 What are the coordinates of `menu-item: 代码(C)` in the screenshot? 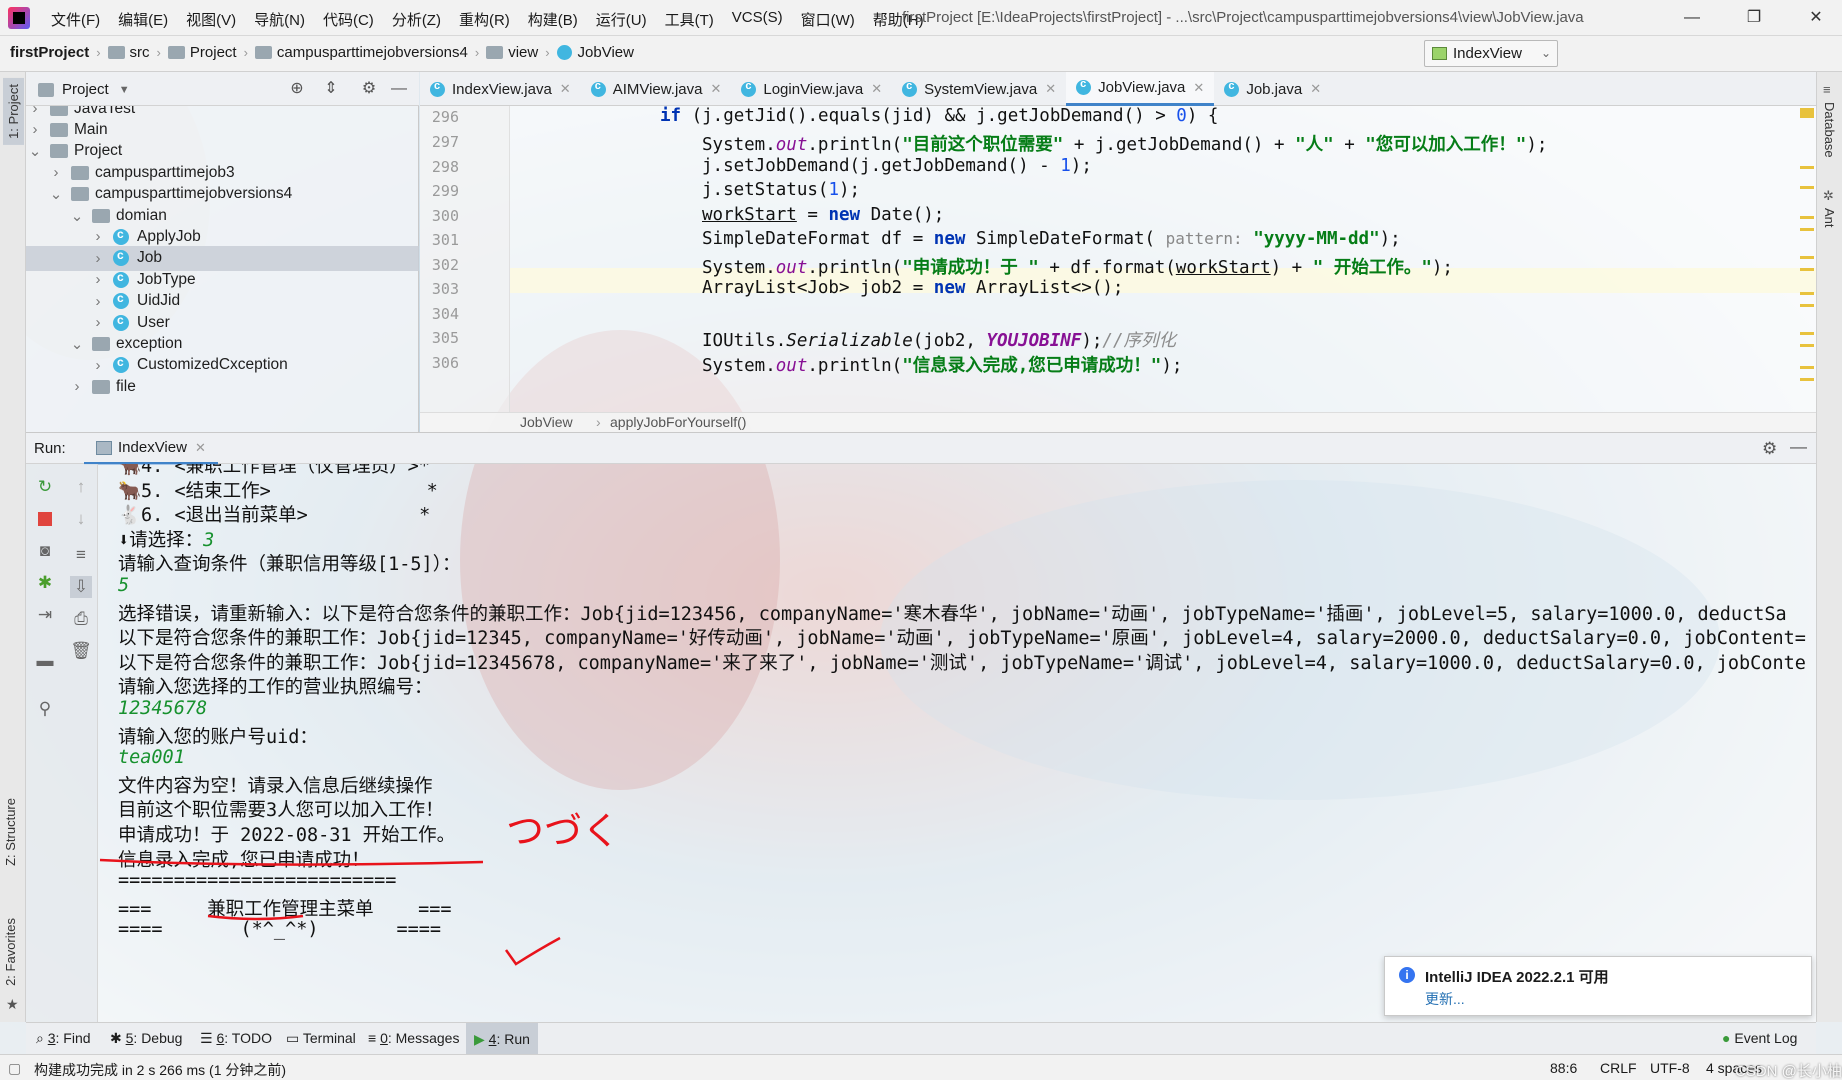 It's located at (348, 19).